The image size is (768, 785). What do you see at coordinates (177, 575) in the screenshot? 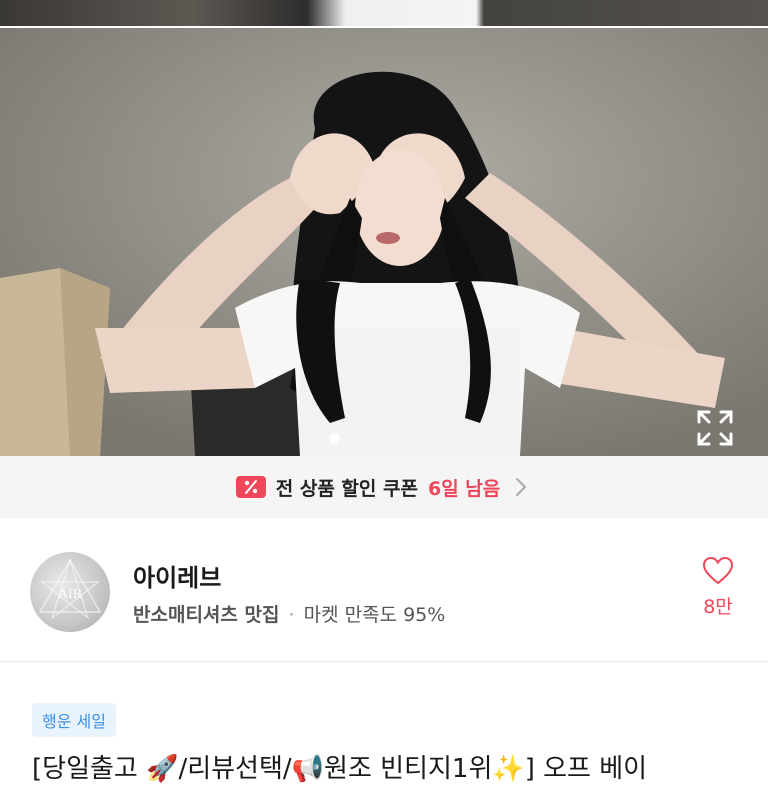
I see `seller-name: 아이레브` at bounding box center [177, 575].